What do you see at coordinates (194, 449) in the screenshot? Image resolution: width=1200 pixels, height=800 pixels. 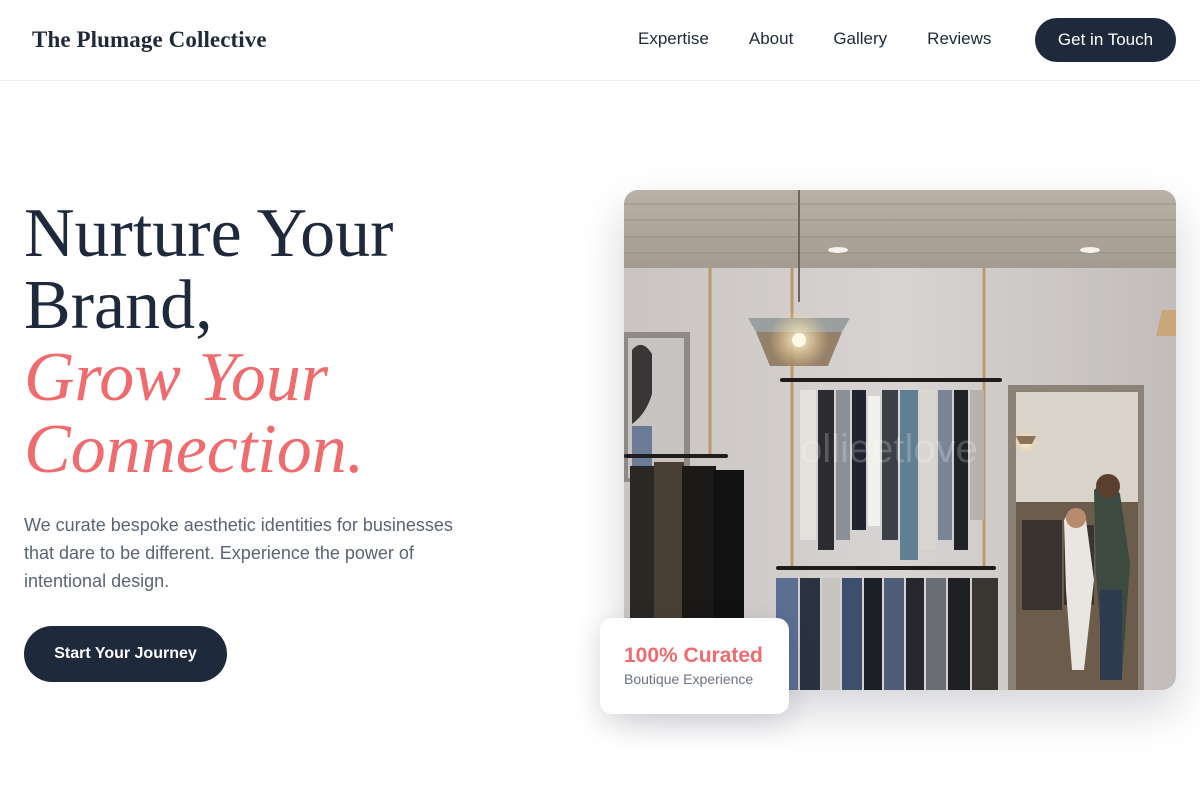 I see `headline-accent-line-2: Connection.` at bounding box center [194, 449].